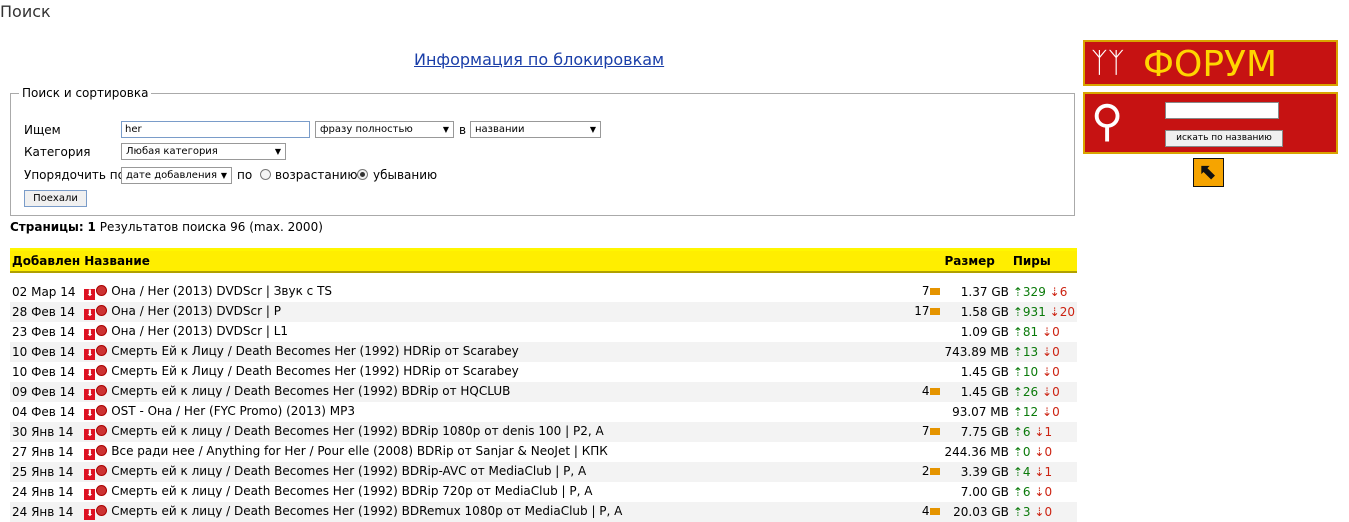  What do you see at coordinates (1030, 391) in the screenshot?
I see `seeds-count: 26` at bounding box center [1030, 391].